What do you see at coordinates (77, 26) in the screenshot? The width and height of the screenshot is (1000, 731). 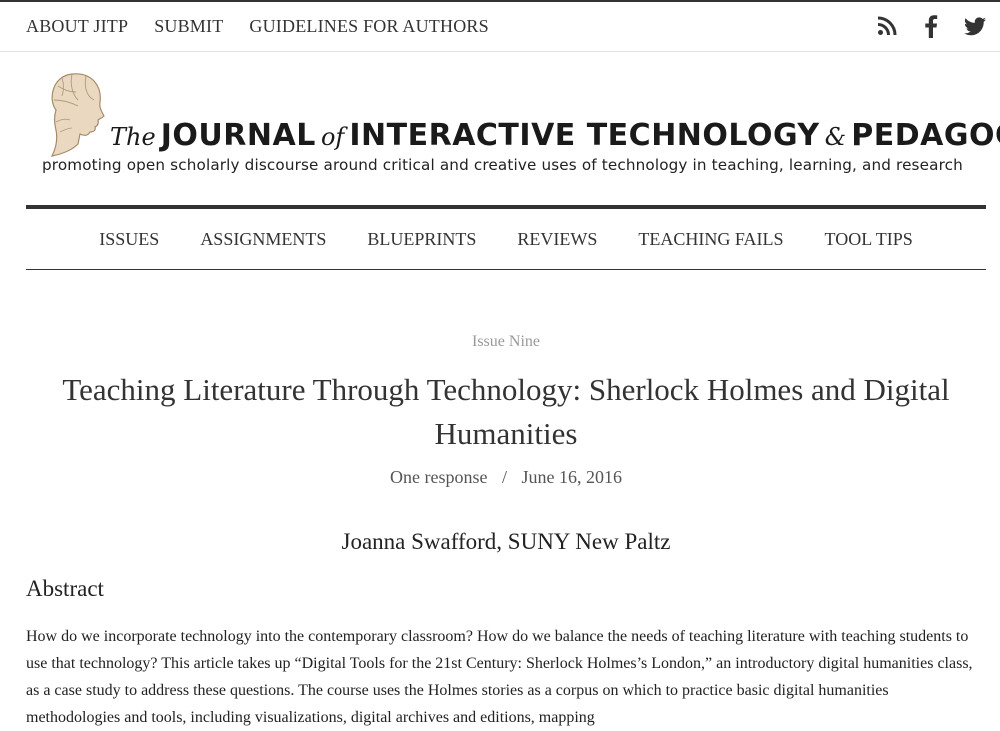 I see `top-nav-about: ABOUT JITP` at bounding box center [77, 26].